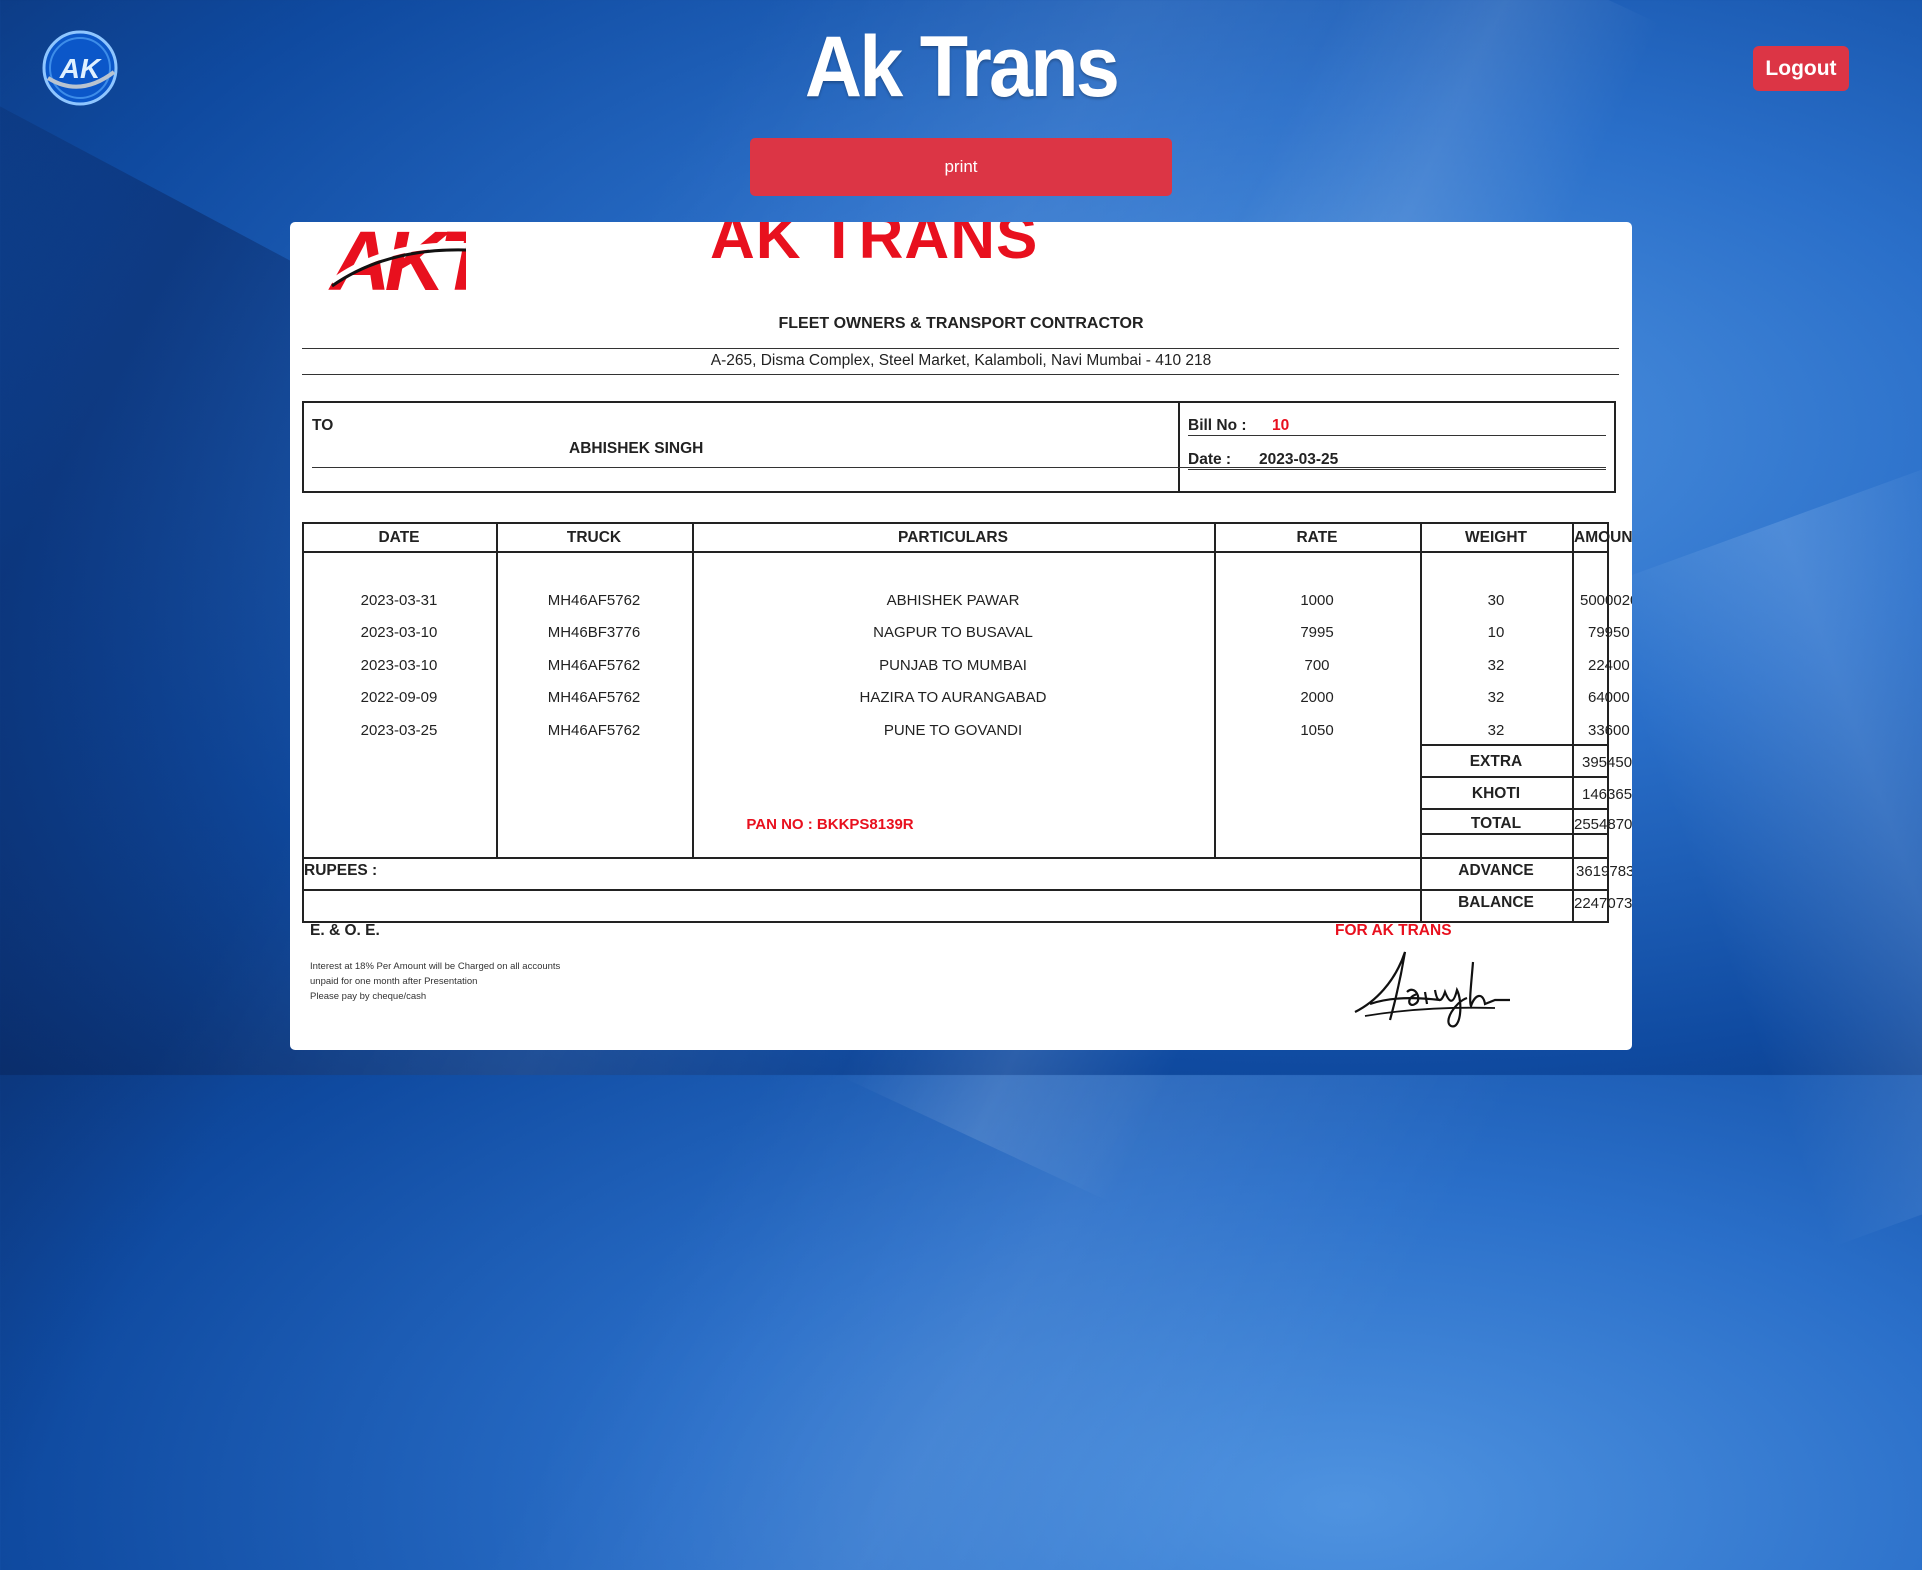 The width and height of the screenshot is (1922, 1570). I want to click on terms-note: Please pay by cheque/cash, so click(368, 996).